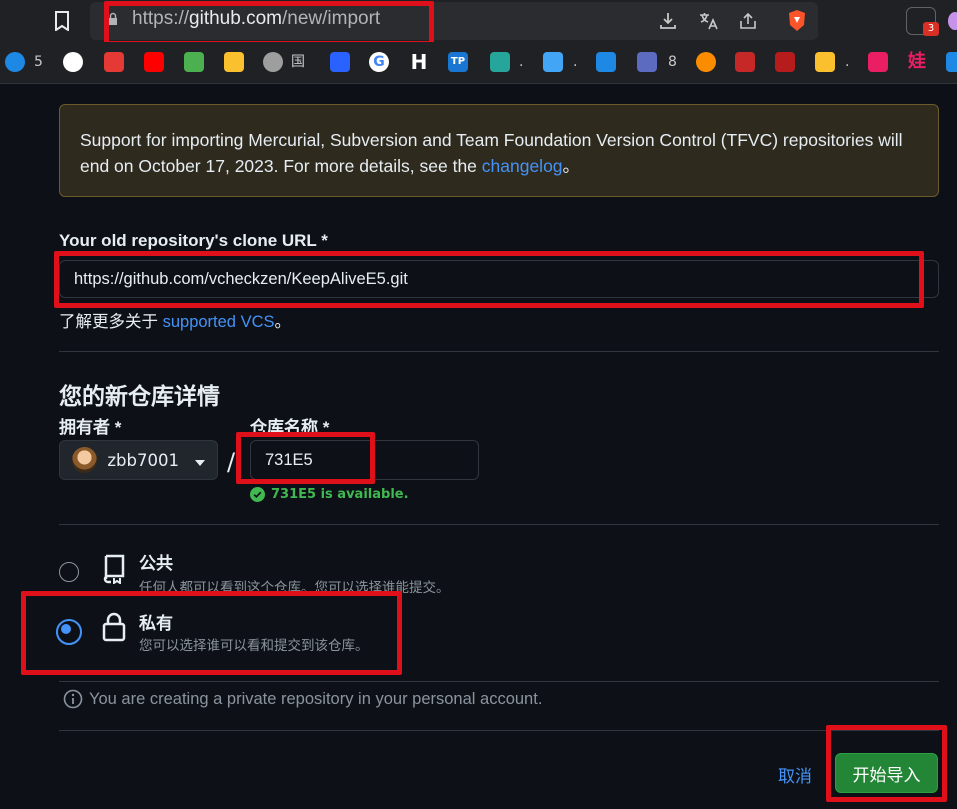  I want to click on clone-url-label: Your old repository's clone URL *, so click(193, 240).